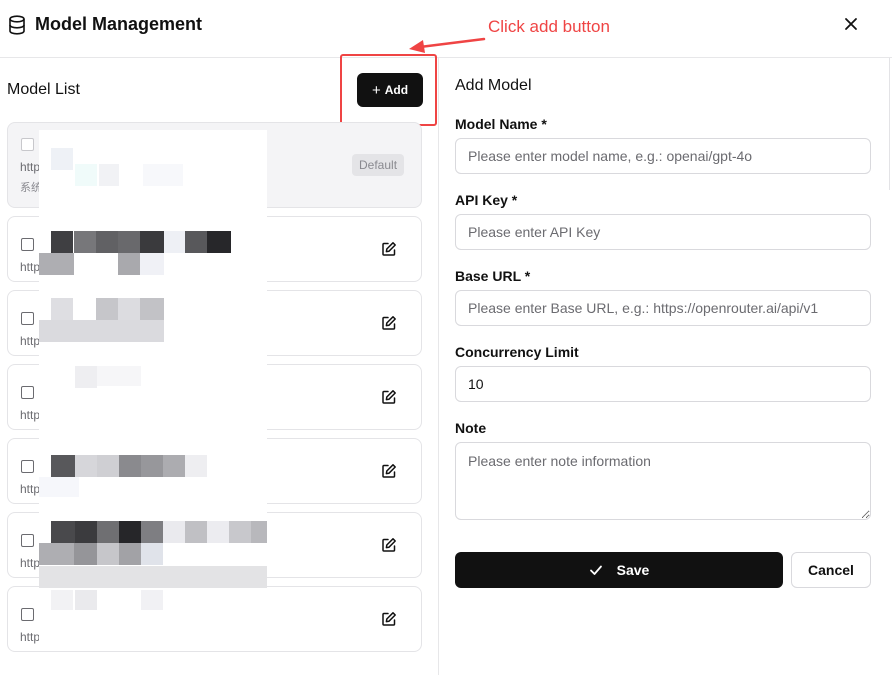  Describe the element at coordinates (663, 384) in the screenshot. I see `concurrency-limit-input` at that location.